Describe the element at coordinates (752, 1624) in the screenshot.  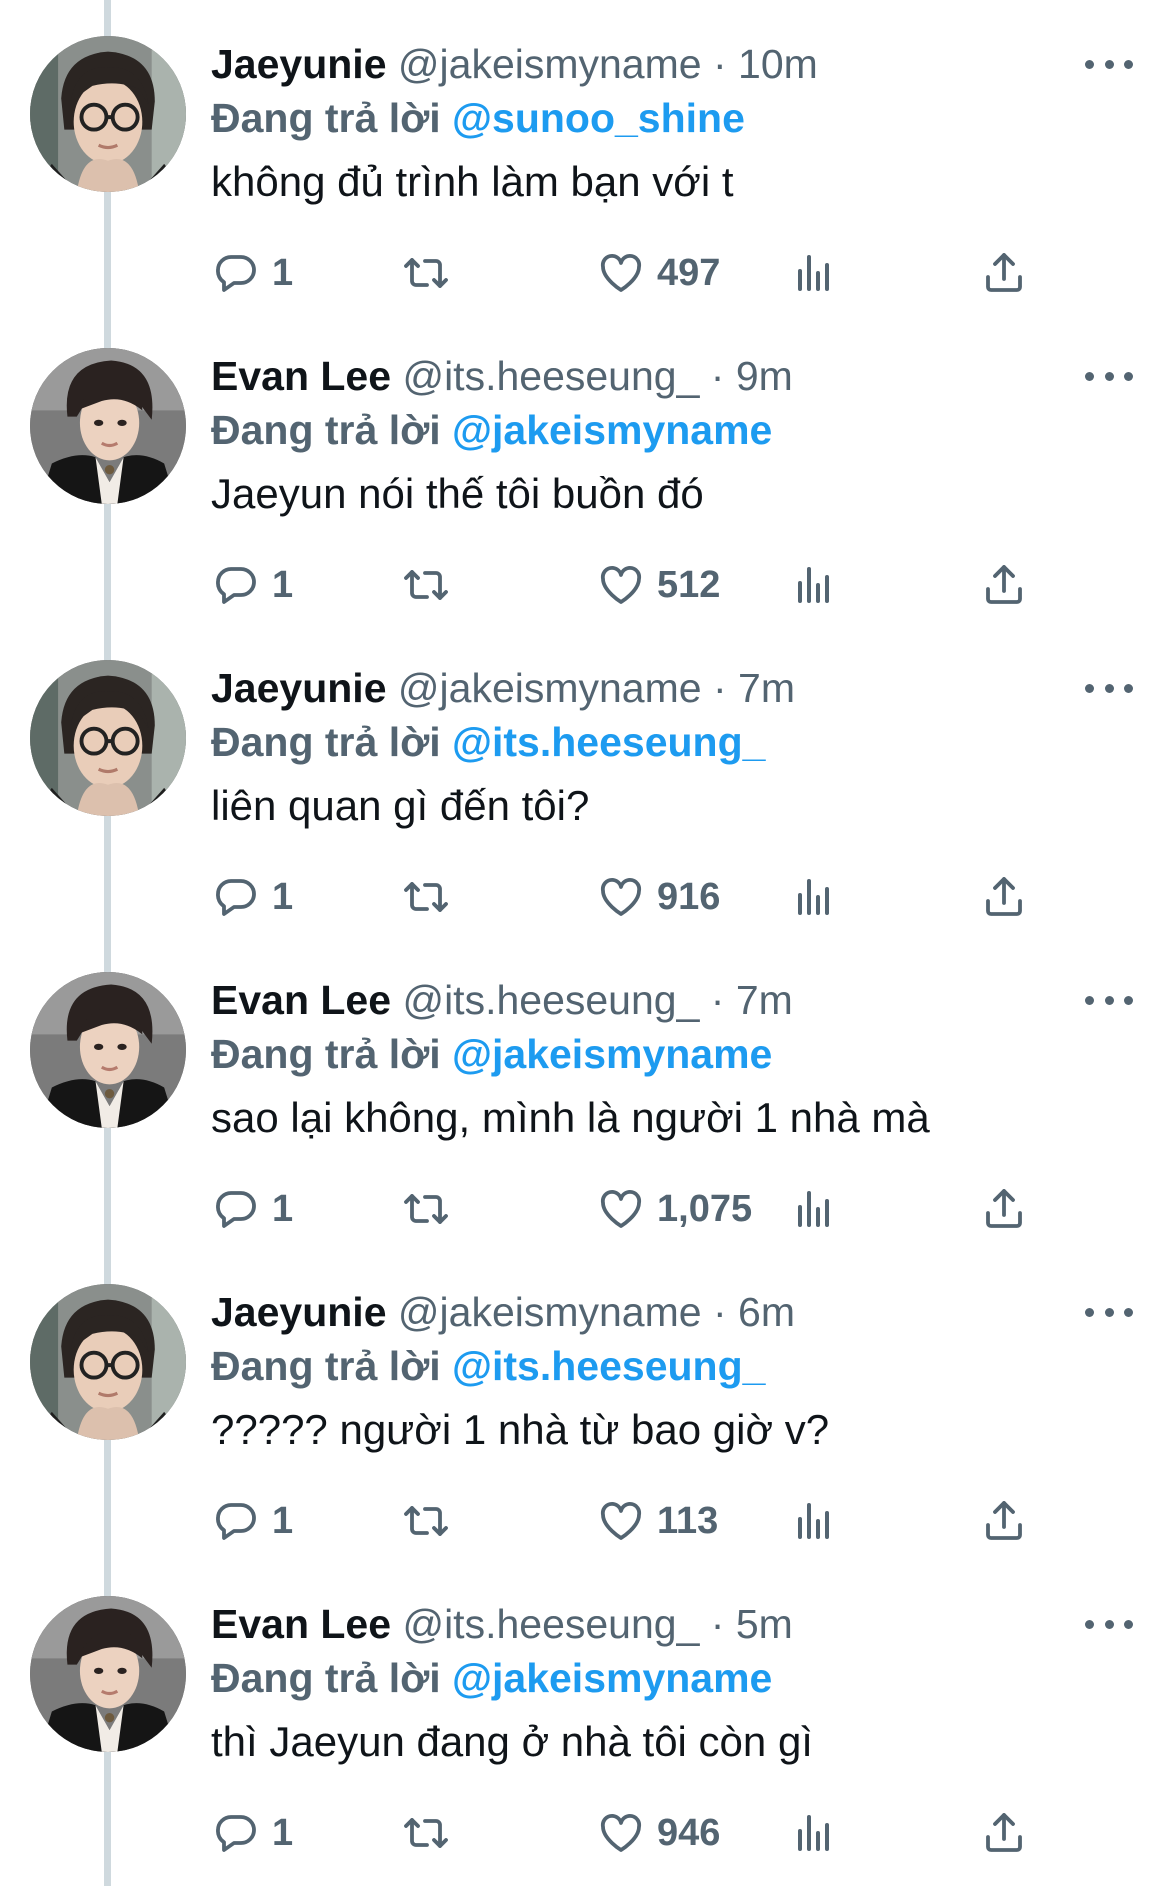
I see `timestamp: · 5m` at that location.